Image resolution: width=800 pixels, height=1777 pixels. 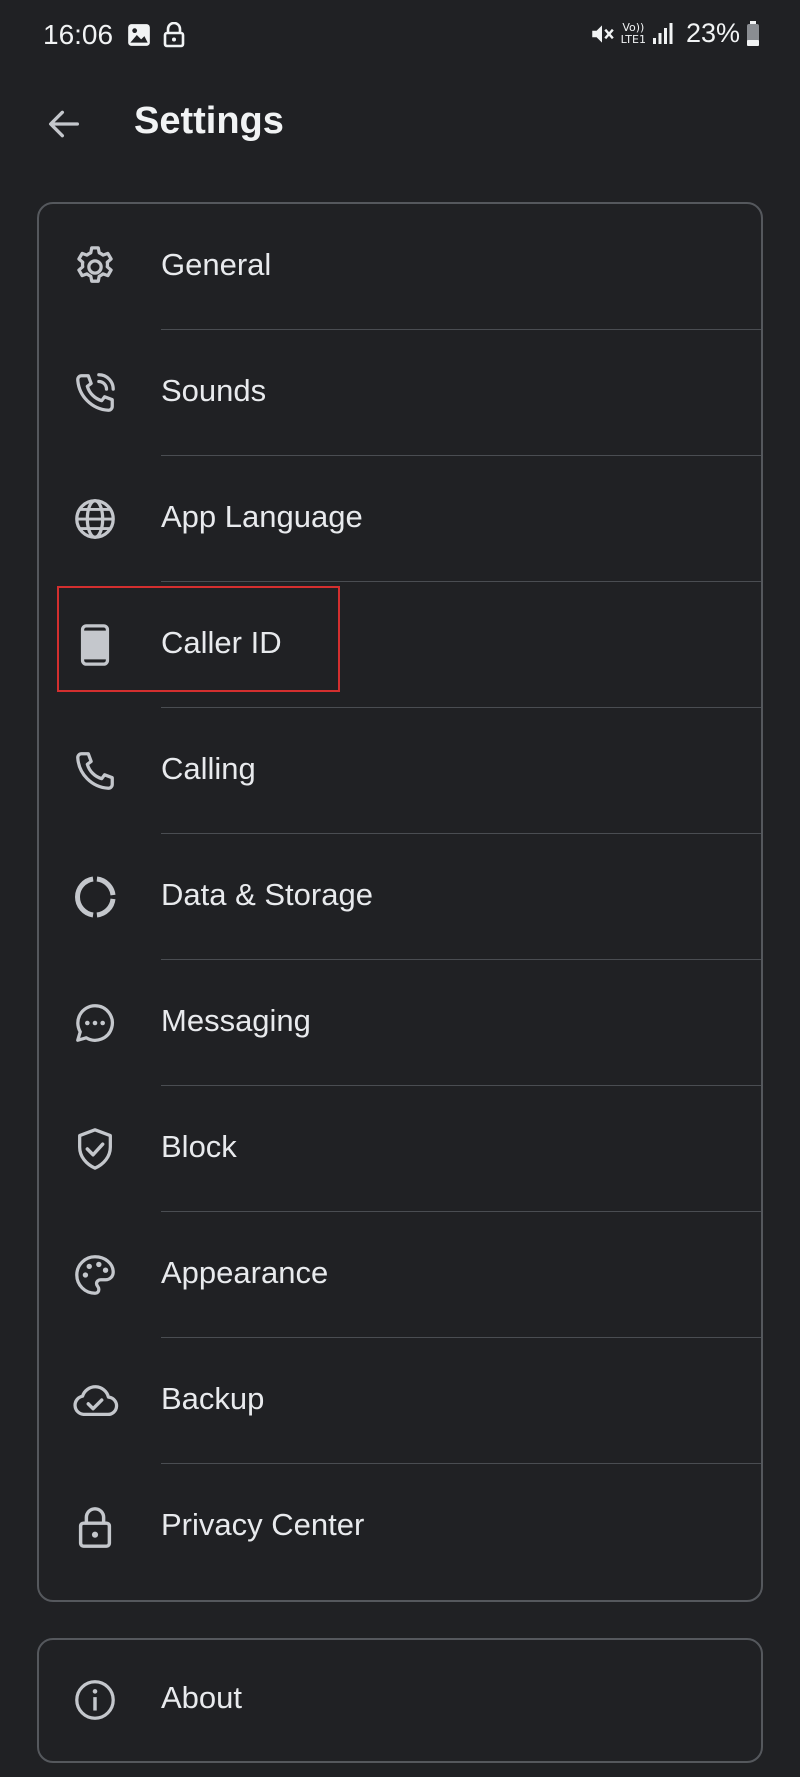 I want to click on settings-item-backup: Backup, so click(x=400, y=1401).